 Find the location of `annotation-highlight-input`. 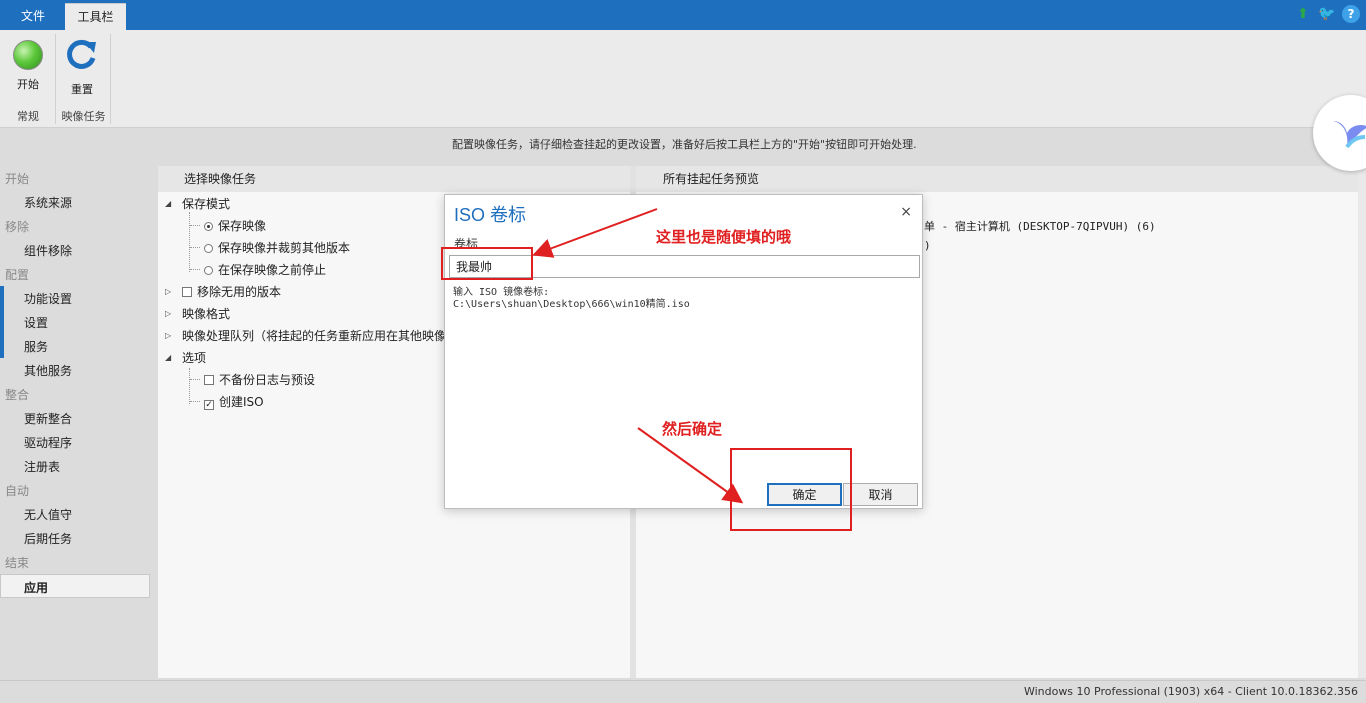

annotation-highlight-input is located at coordinates (487, 263).